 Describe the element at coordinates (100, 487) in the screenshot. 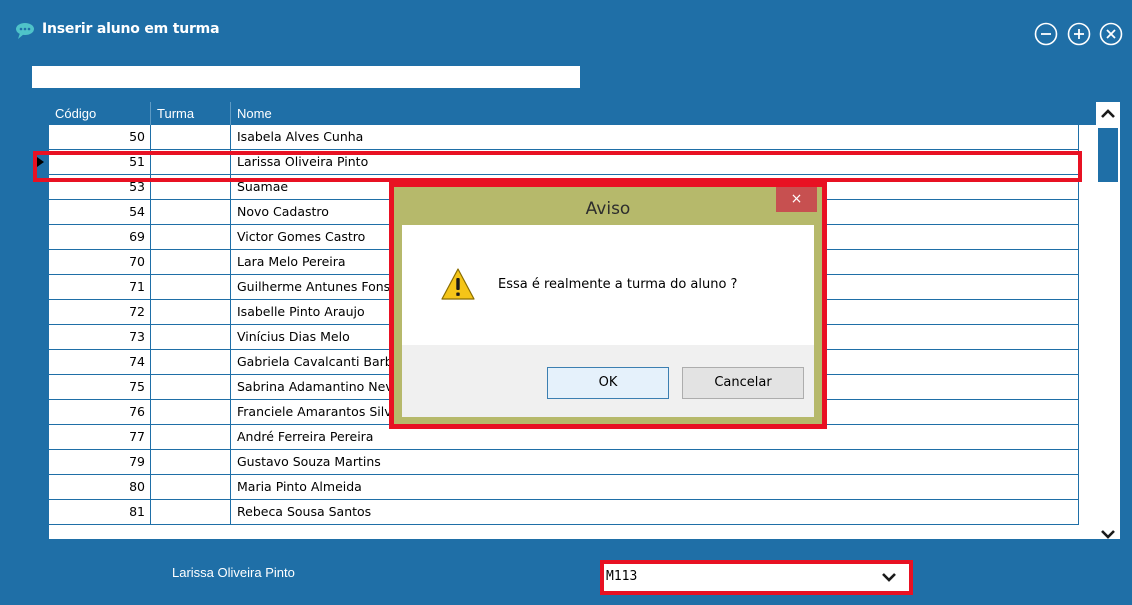

I see `cell-codigo: 80` at that location.